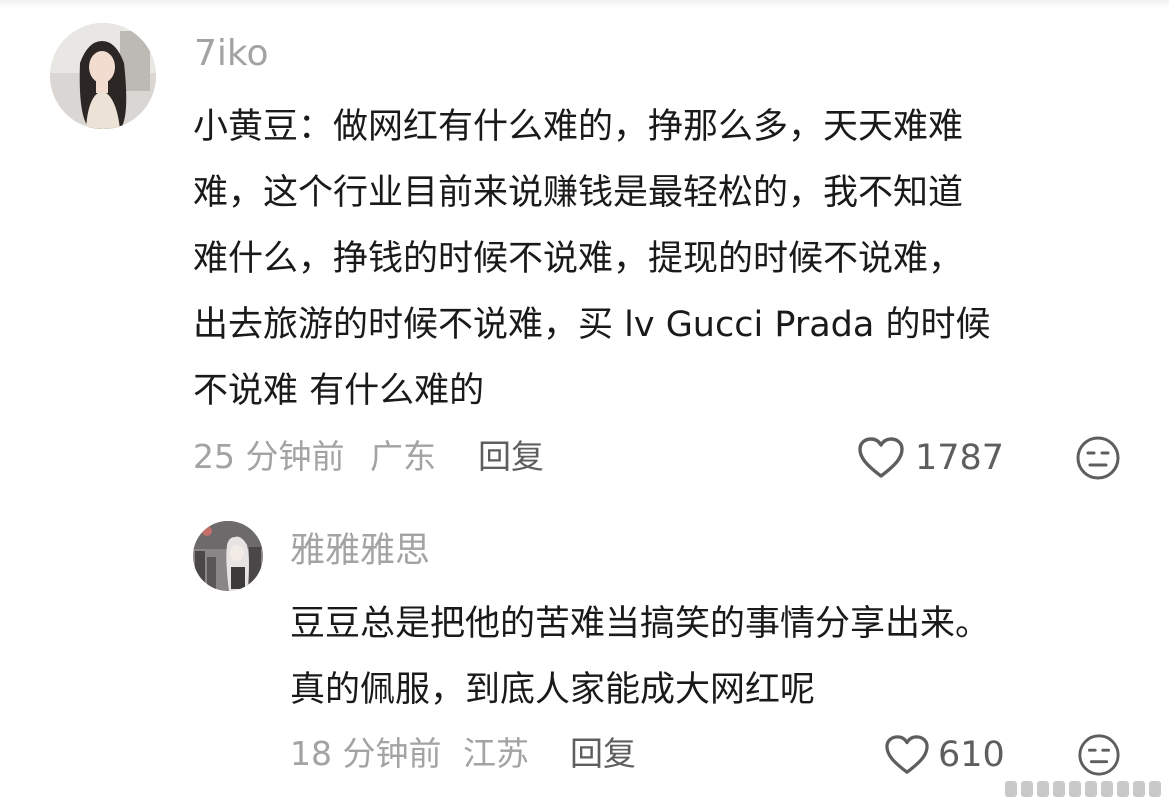  Describe the element at coordinates (584, 4) in the screenshot. I see `top-divider` at that location.